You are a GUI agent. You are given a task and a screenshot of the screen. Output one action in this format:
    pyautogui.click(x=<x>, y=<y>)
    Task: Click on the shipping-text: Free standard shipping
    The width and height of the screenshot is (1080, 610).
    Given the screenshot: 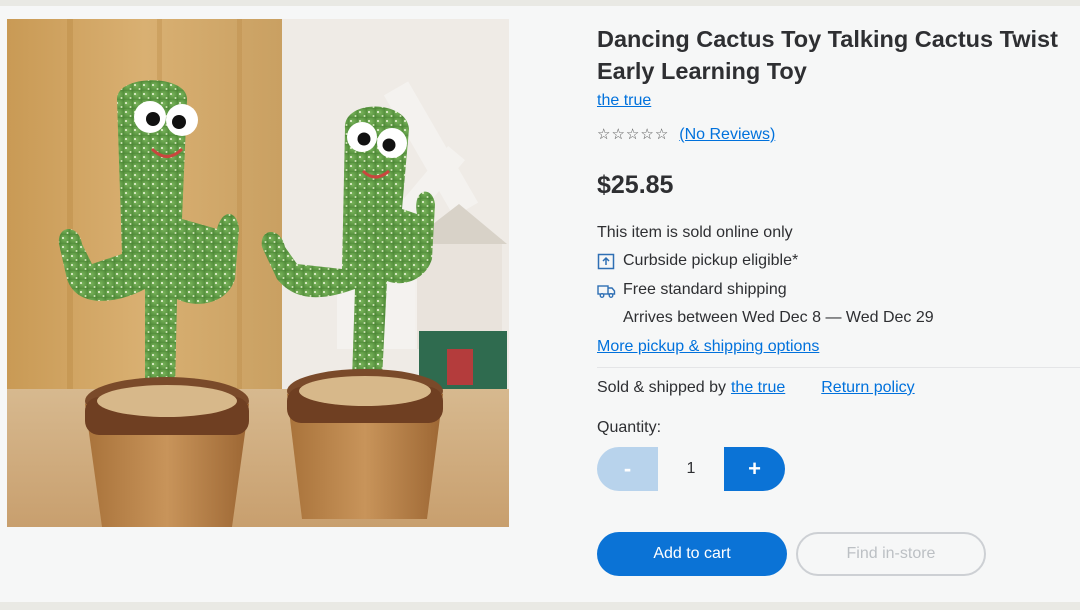 What is the action you would take?
    pyautogui.click(x=705, y=289)
    